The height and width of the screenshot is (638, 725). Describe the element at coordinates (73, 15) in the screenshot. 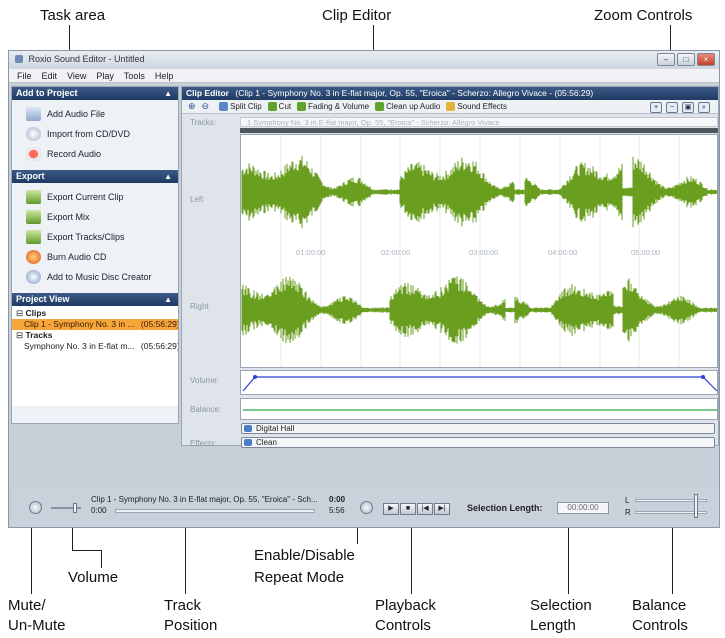

I see `callout-task-area: Task area` at that location.